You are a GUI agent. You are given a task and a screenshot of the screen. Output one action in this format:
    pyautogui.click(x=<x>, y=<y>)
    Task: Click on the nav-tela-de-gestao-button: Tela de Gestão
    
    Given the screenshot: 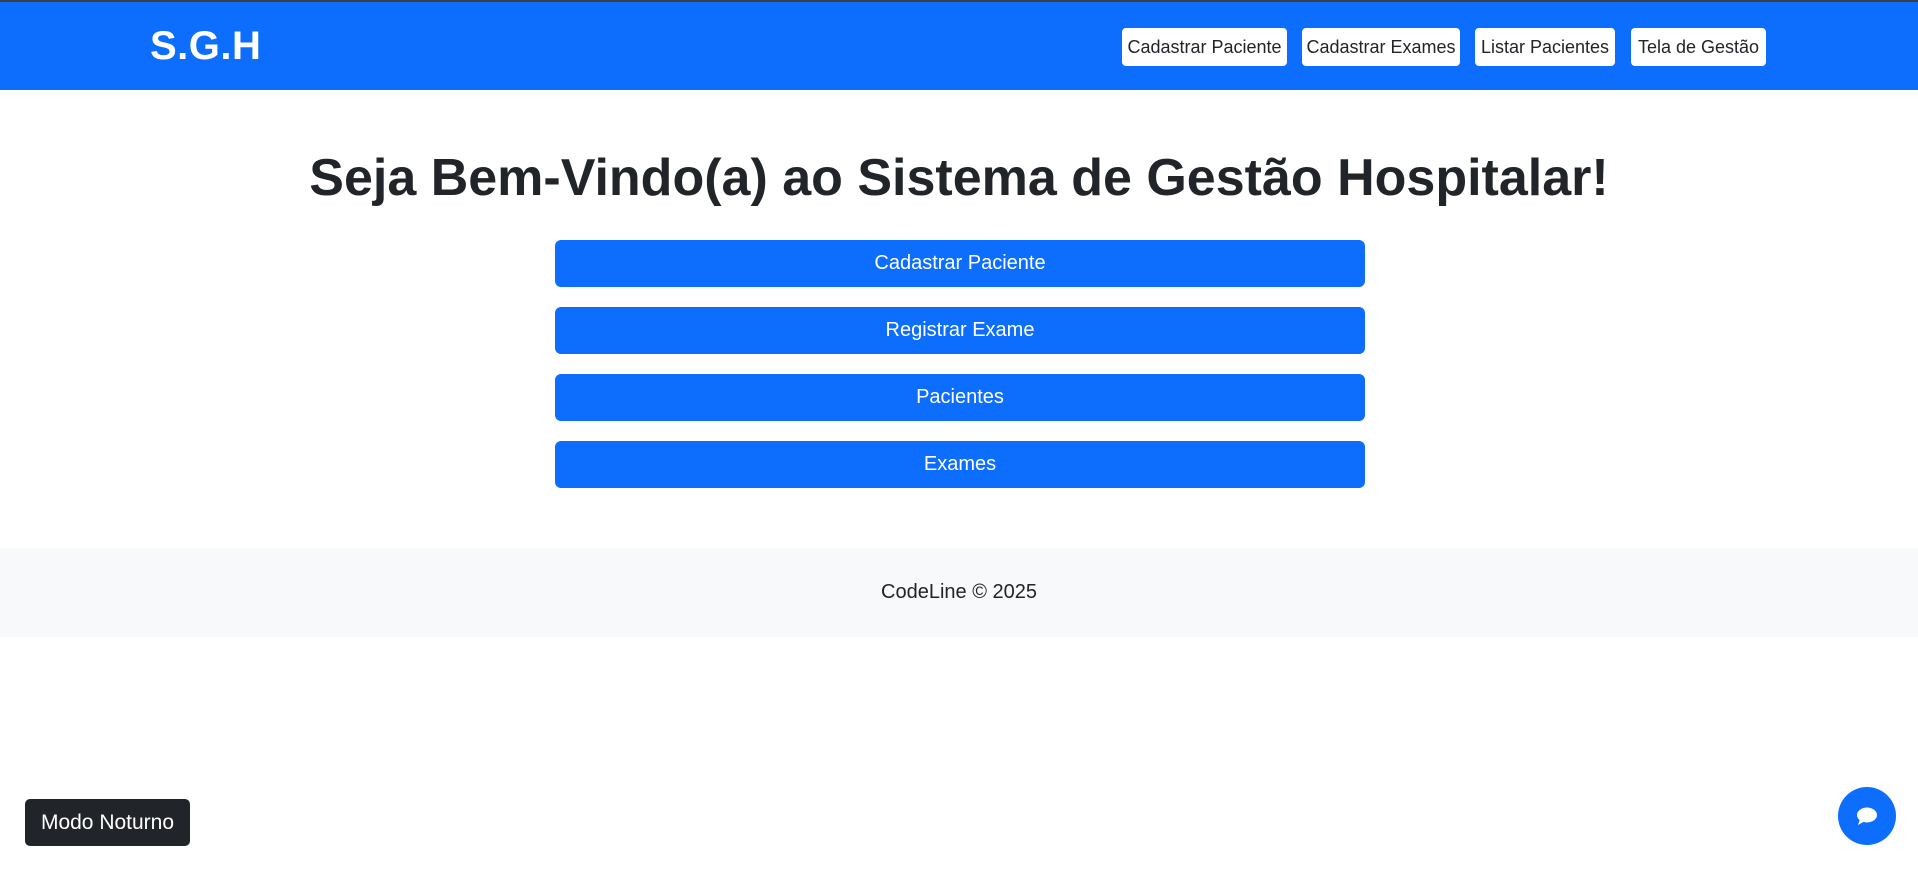 What is the action you would take?
    pyautogui.click(x=1698, y=47)
    